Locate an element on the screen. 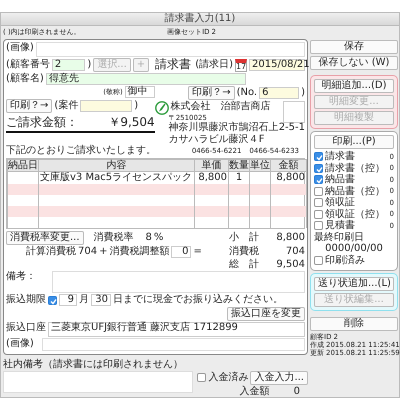  window-title: 請求書入力(11) is located at coordinates (200, 19).